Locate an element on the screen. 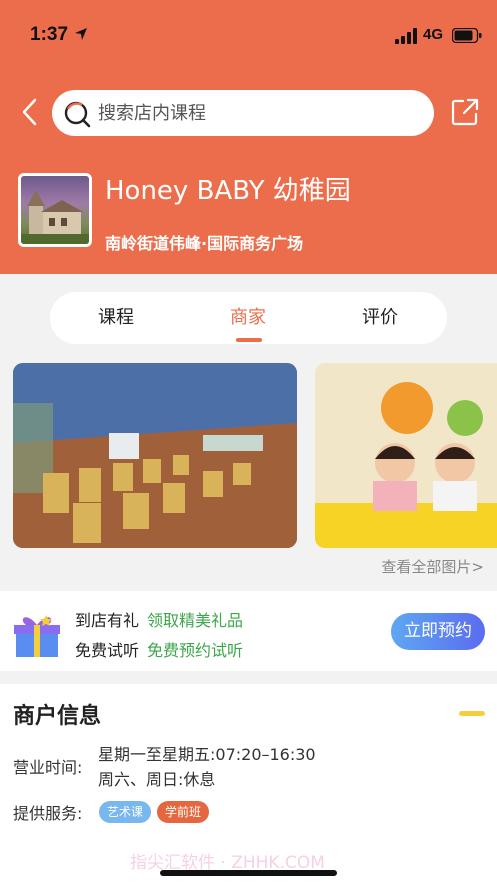 The height and width of the screenshot is (883, 497). promo-trial-key: 免费试听 is located at coordinates (107, 650).